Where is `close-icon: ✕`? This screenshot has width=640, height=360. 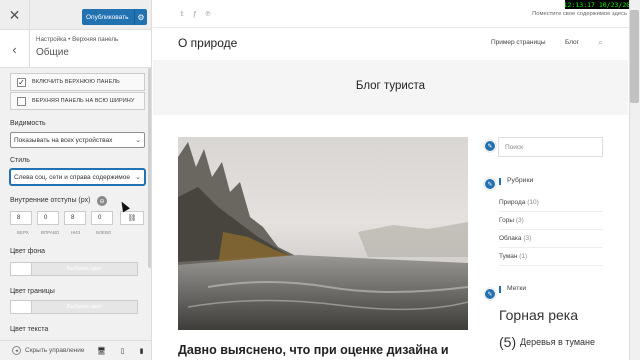 close-icon: ✕ is located at coordinates (15, 15).